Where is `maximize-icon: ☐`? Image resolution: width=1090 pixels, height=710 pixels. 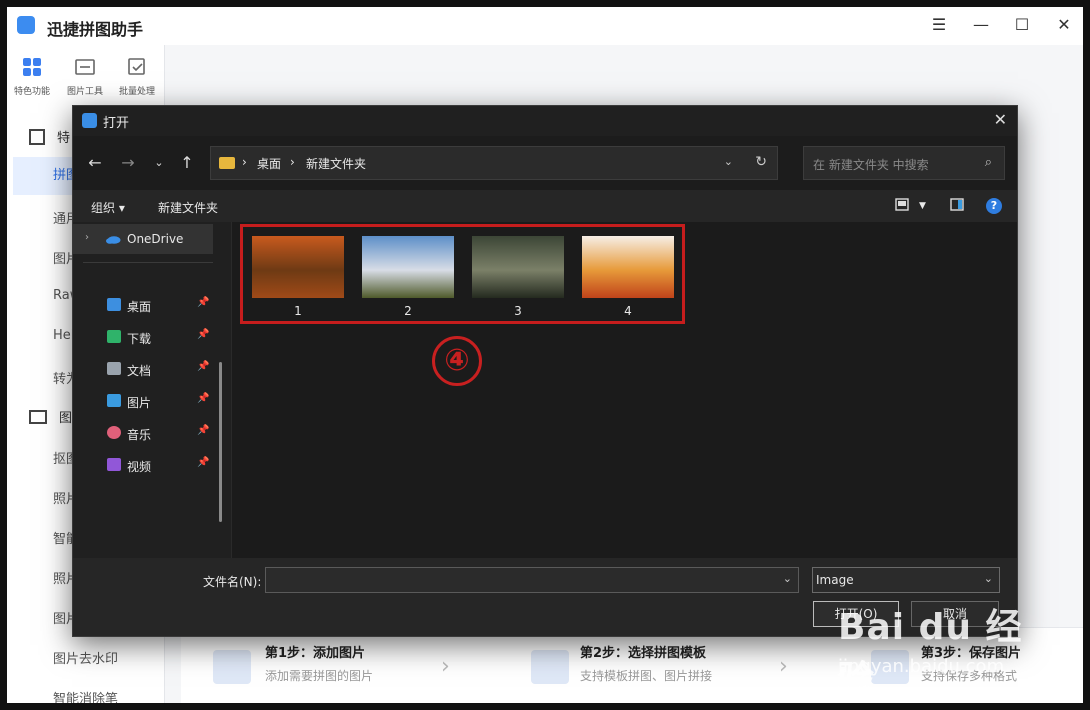
maximize-icon: ☐ is located at coordinates (1022, 25).